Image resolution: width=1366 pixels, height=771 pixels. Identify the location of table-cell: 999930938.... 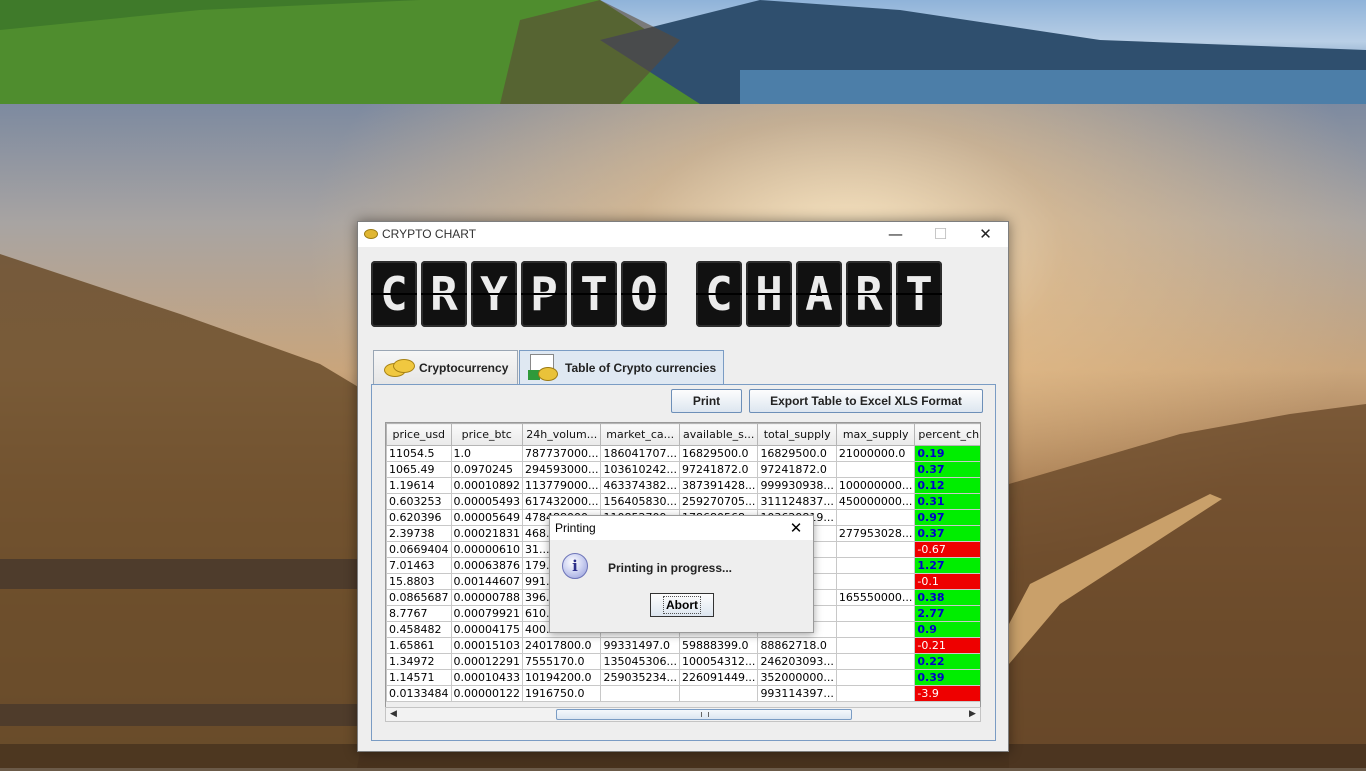
(797, 485).